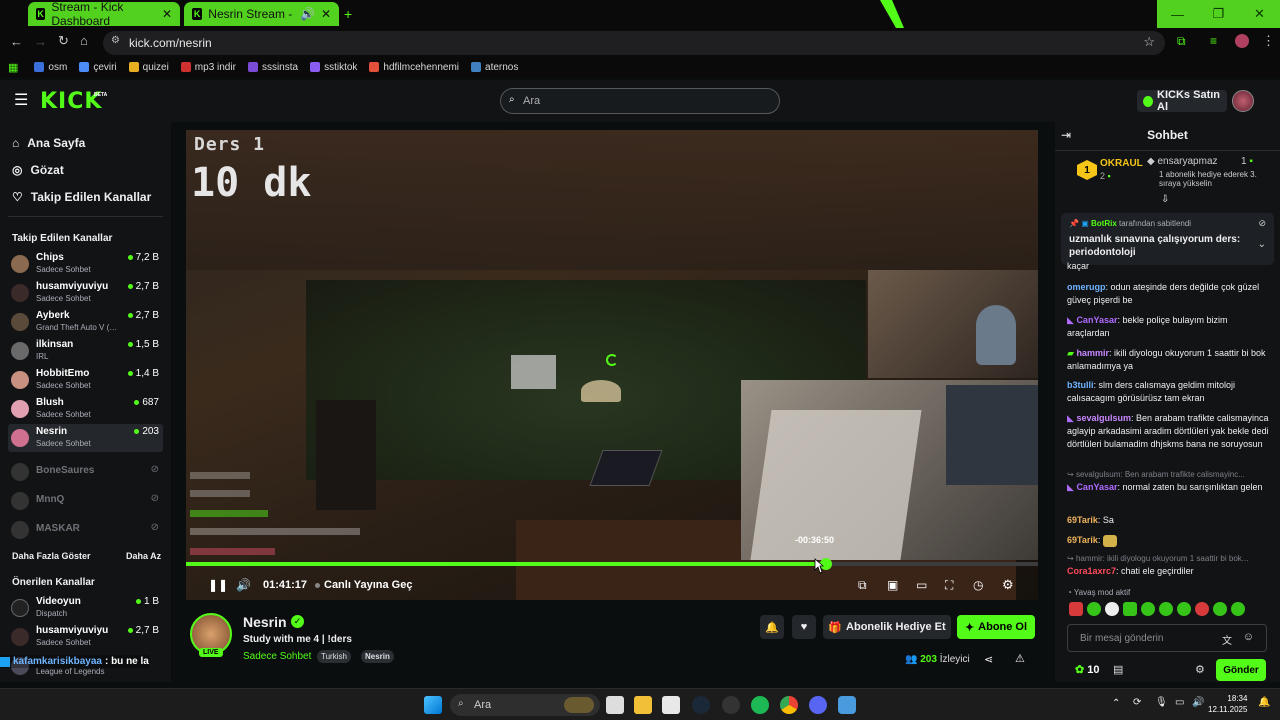 The width and height of the screenshot is (1280, 720). I want to click on subscribe-button: ✦ Abone Ol, so click(996, 627).